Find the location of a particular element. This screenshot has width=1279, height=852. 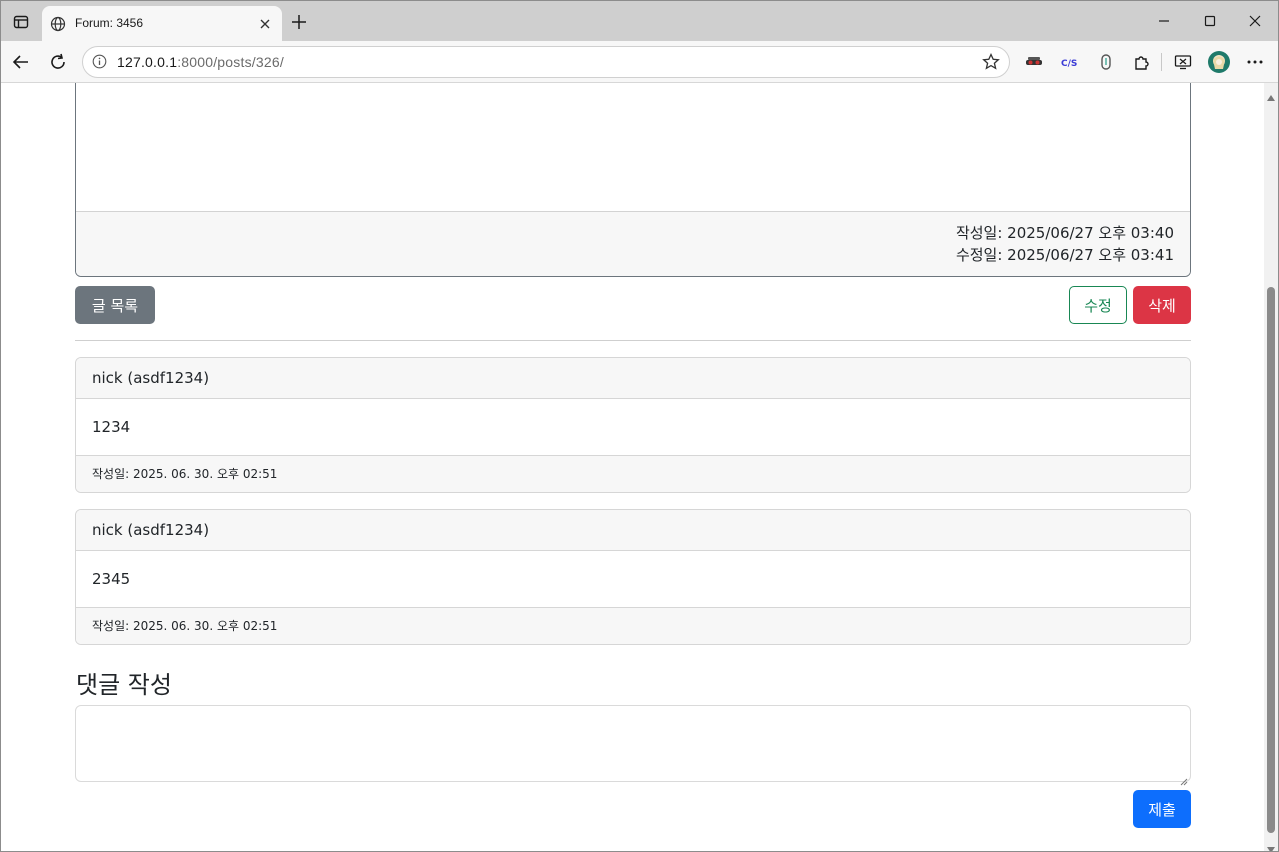

reply-heading: 댓글 작성 is located at coordinates (124, 685).